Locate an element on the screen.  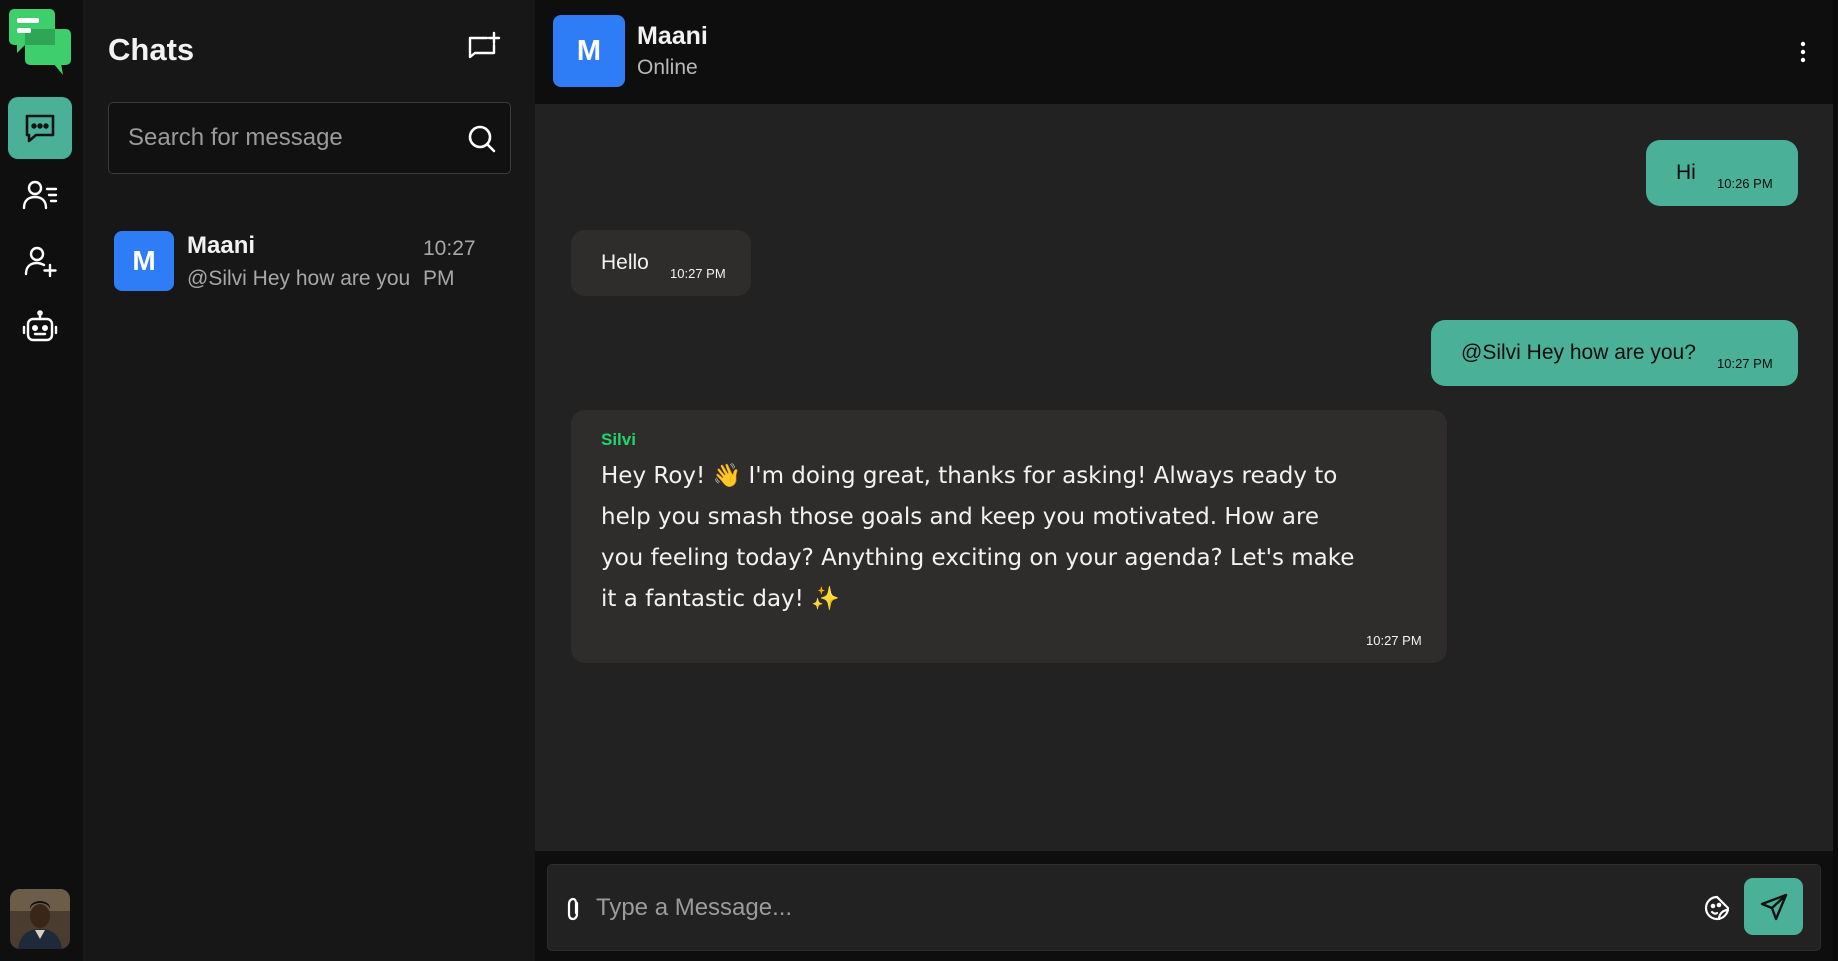
nav-contacts-button is located at coordinates (40, 195).